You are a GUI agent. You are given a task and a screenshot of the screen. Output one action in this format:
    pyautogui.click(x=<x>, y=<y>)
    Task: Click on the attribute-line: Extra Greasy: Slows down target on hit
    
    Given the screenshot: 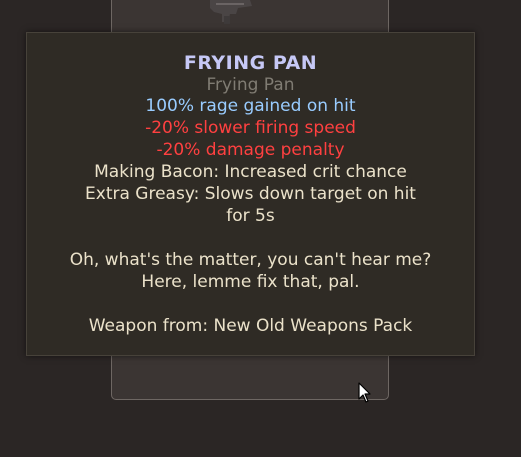 What is the action you would take?
    pyautogui.click(x=250, y=194)
    